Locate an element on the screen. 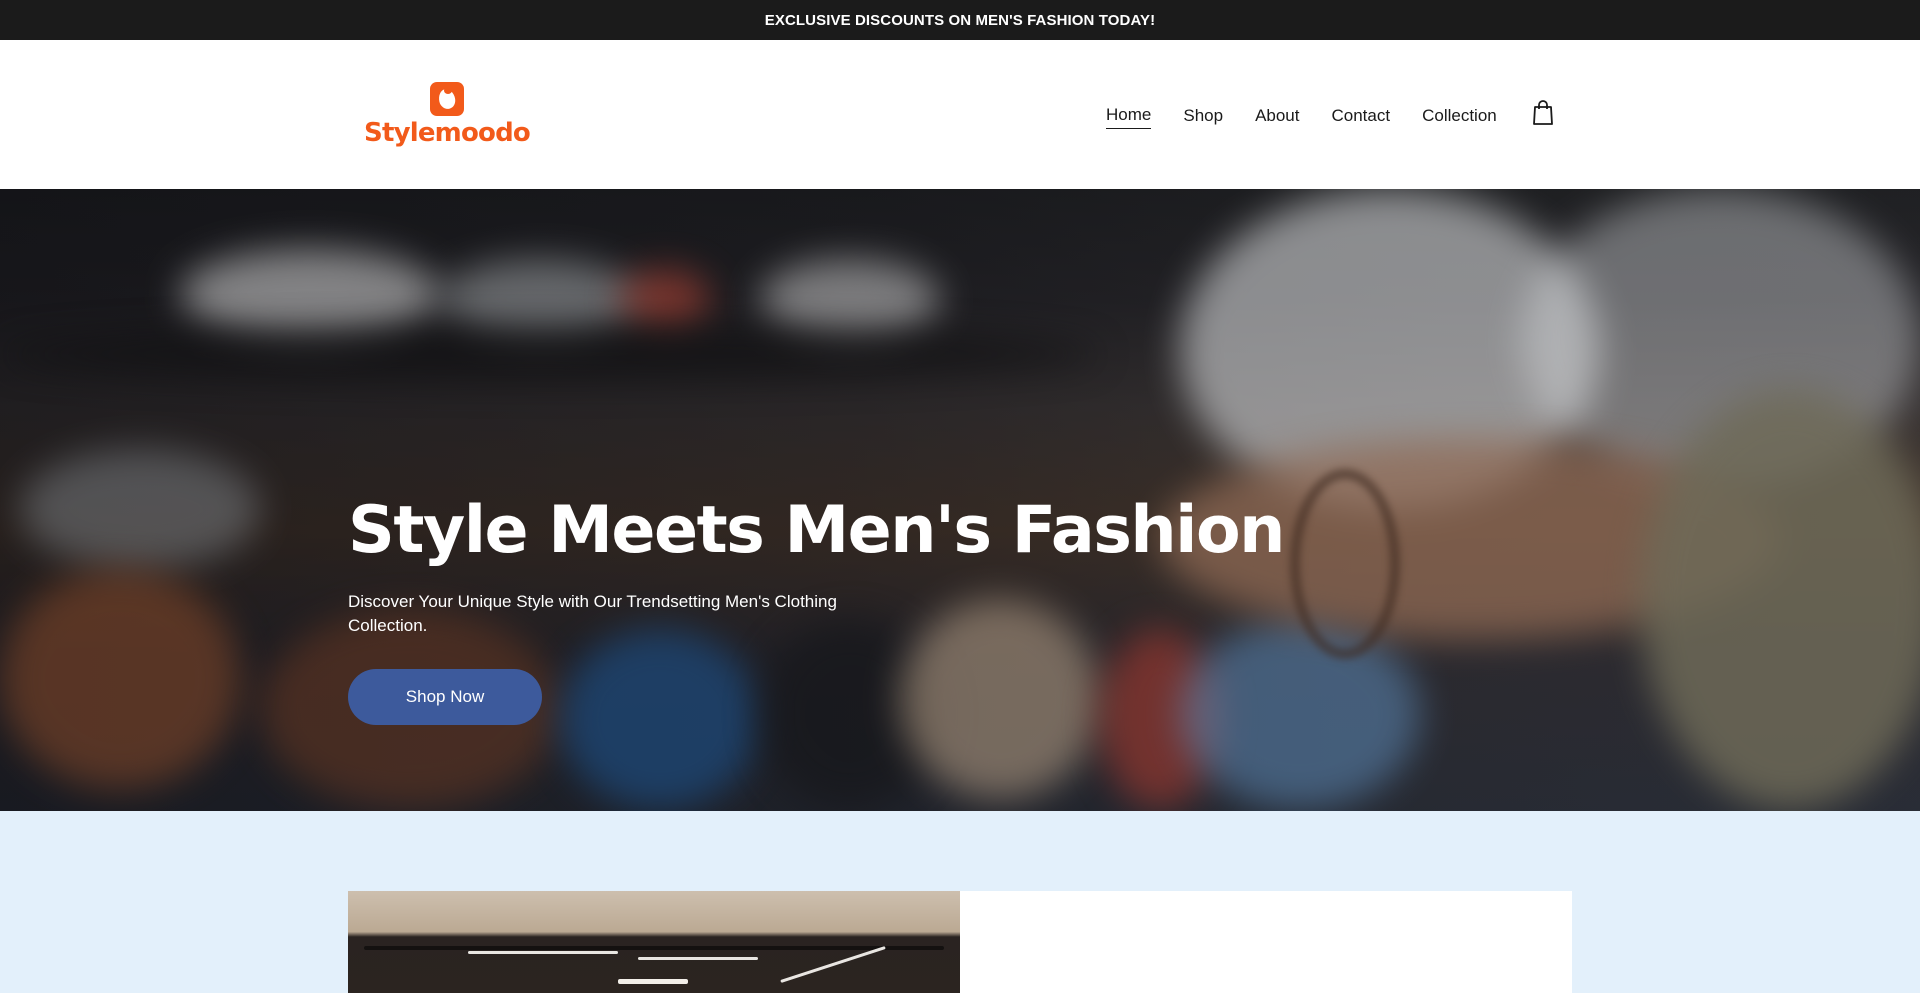 The height and width of the screenshot is (993, 1920). logo-mark-icon is located at coordinates (447, 99).